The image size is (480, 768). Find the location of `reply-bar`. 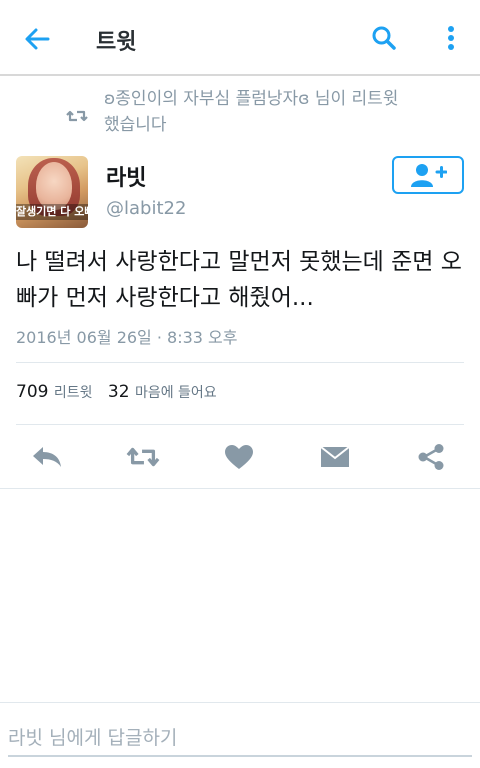

reply-bar is located at coordinates (240, 735).